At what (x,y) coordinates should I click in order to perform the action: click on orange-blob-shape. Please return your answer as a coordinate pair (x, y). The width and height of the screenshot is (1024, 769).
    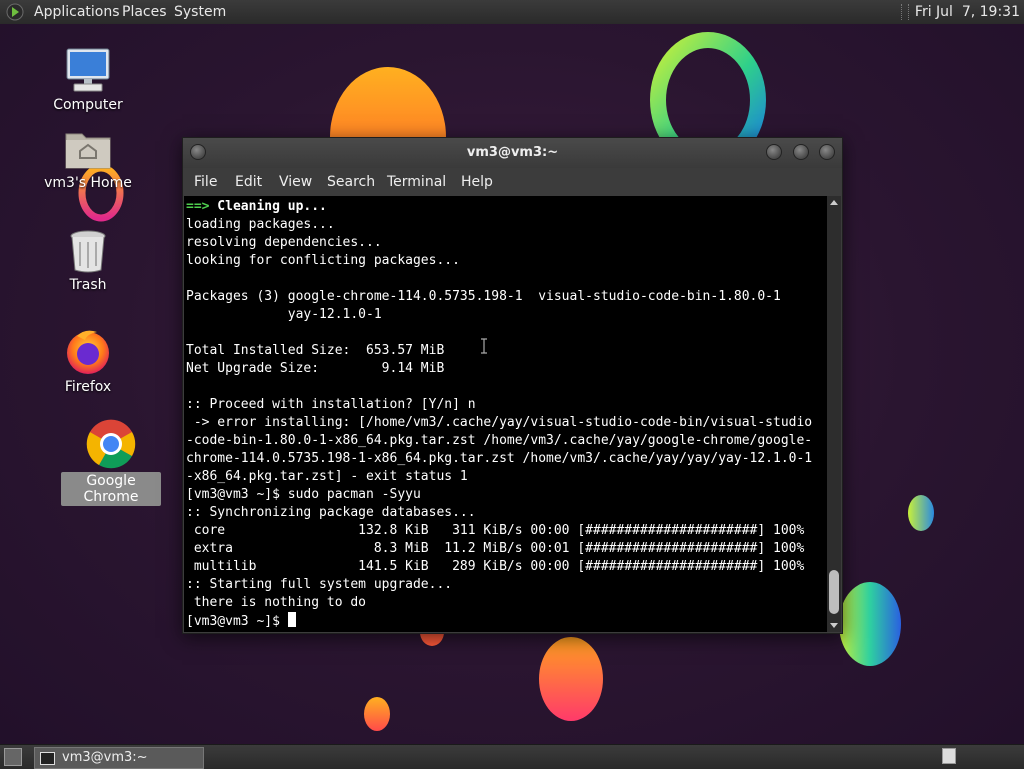
    Looking at the image, I should click on (388, 107).